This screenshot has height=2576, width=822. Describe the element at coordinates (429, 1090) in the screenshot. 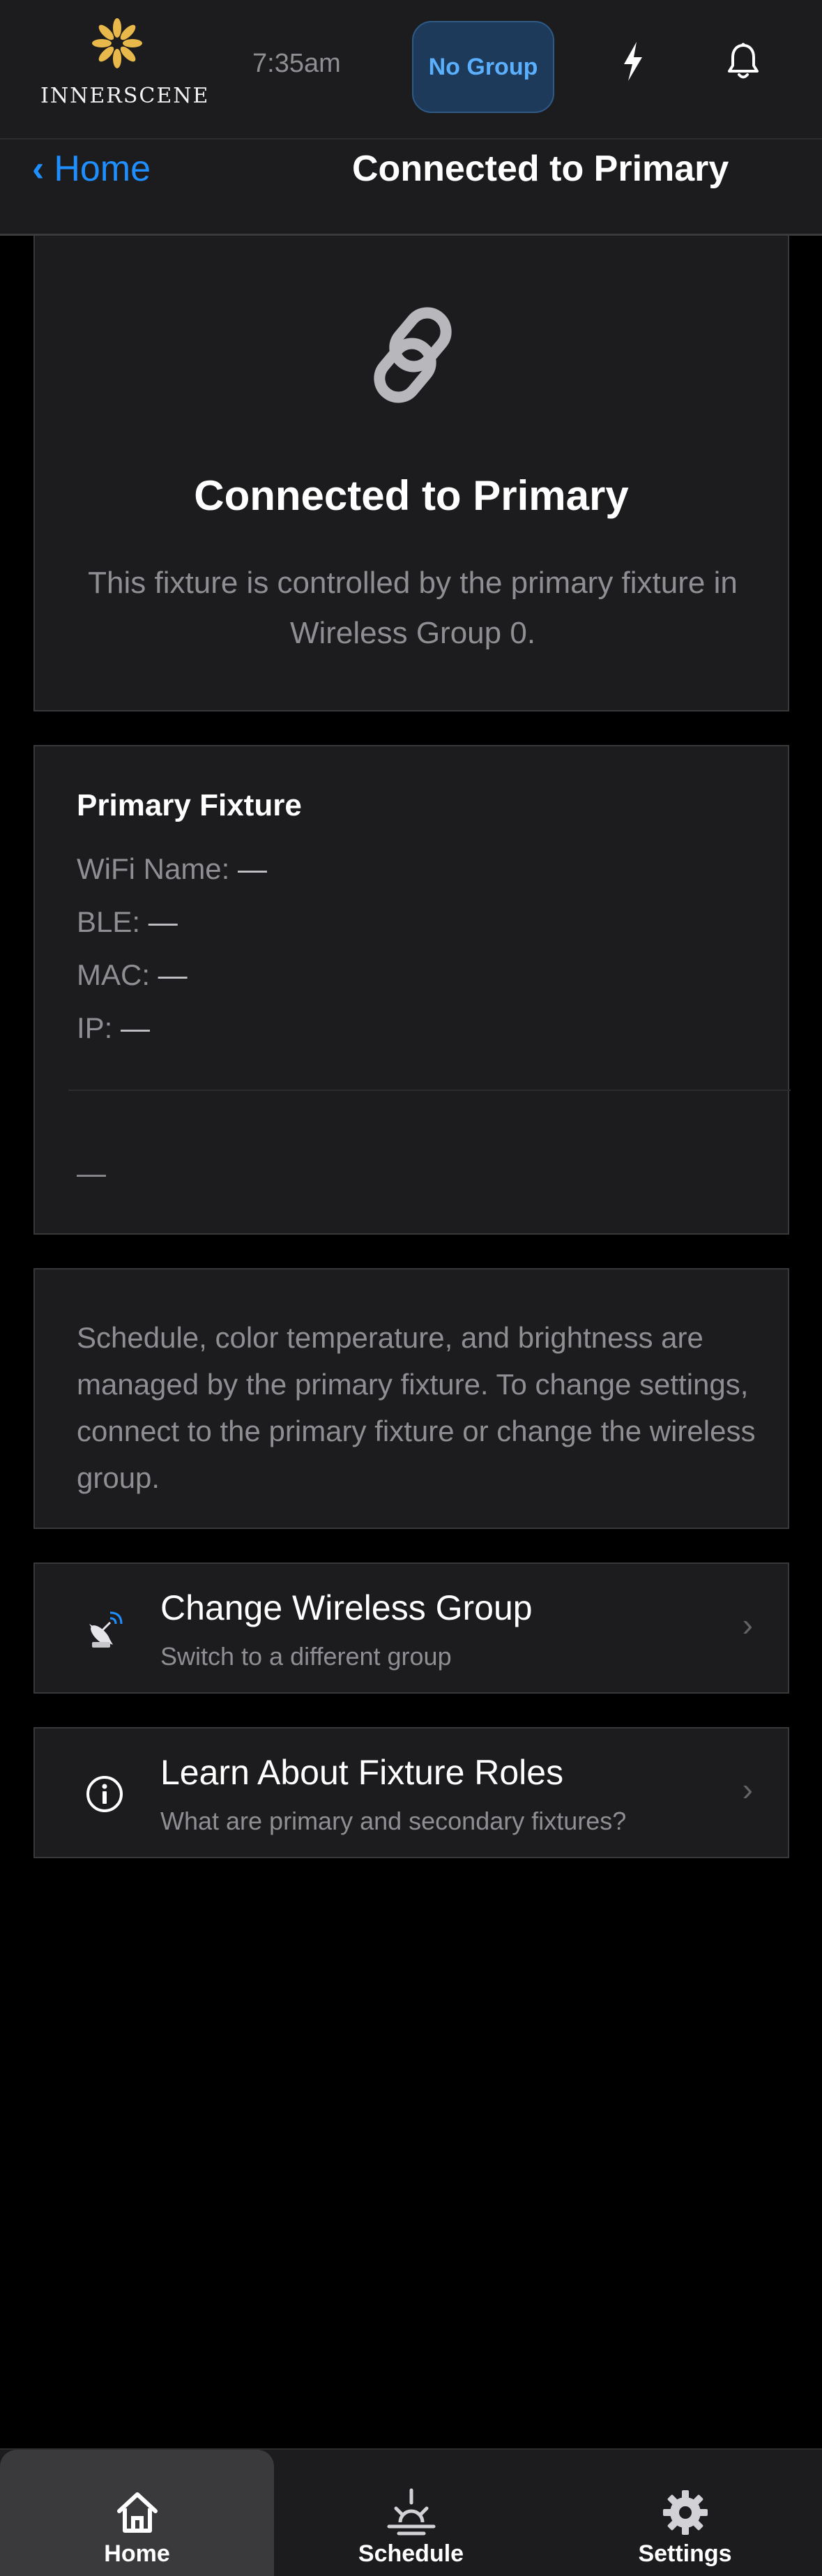

I see `divider` at that location.